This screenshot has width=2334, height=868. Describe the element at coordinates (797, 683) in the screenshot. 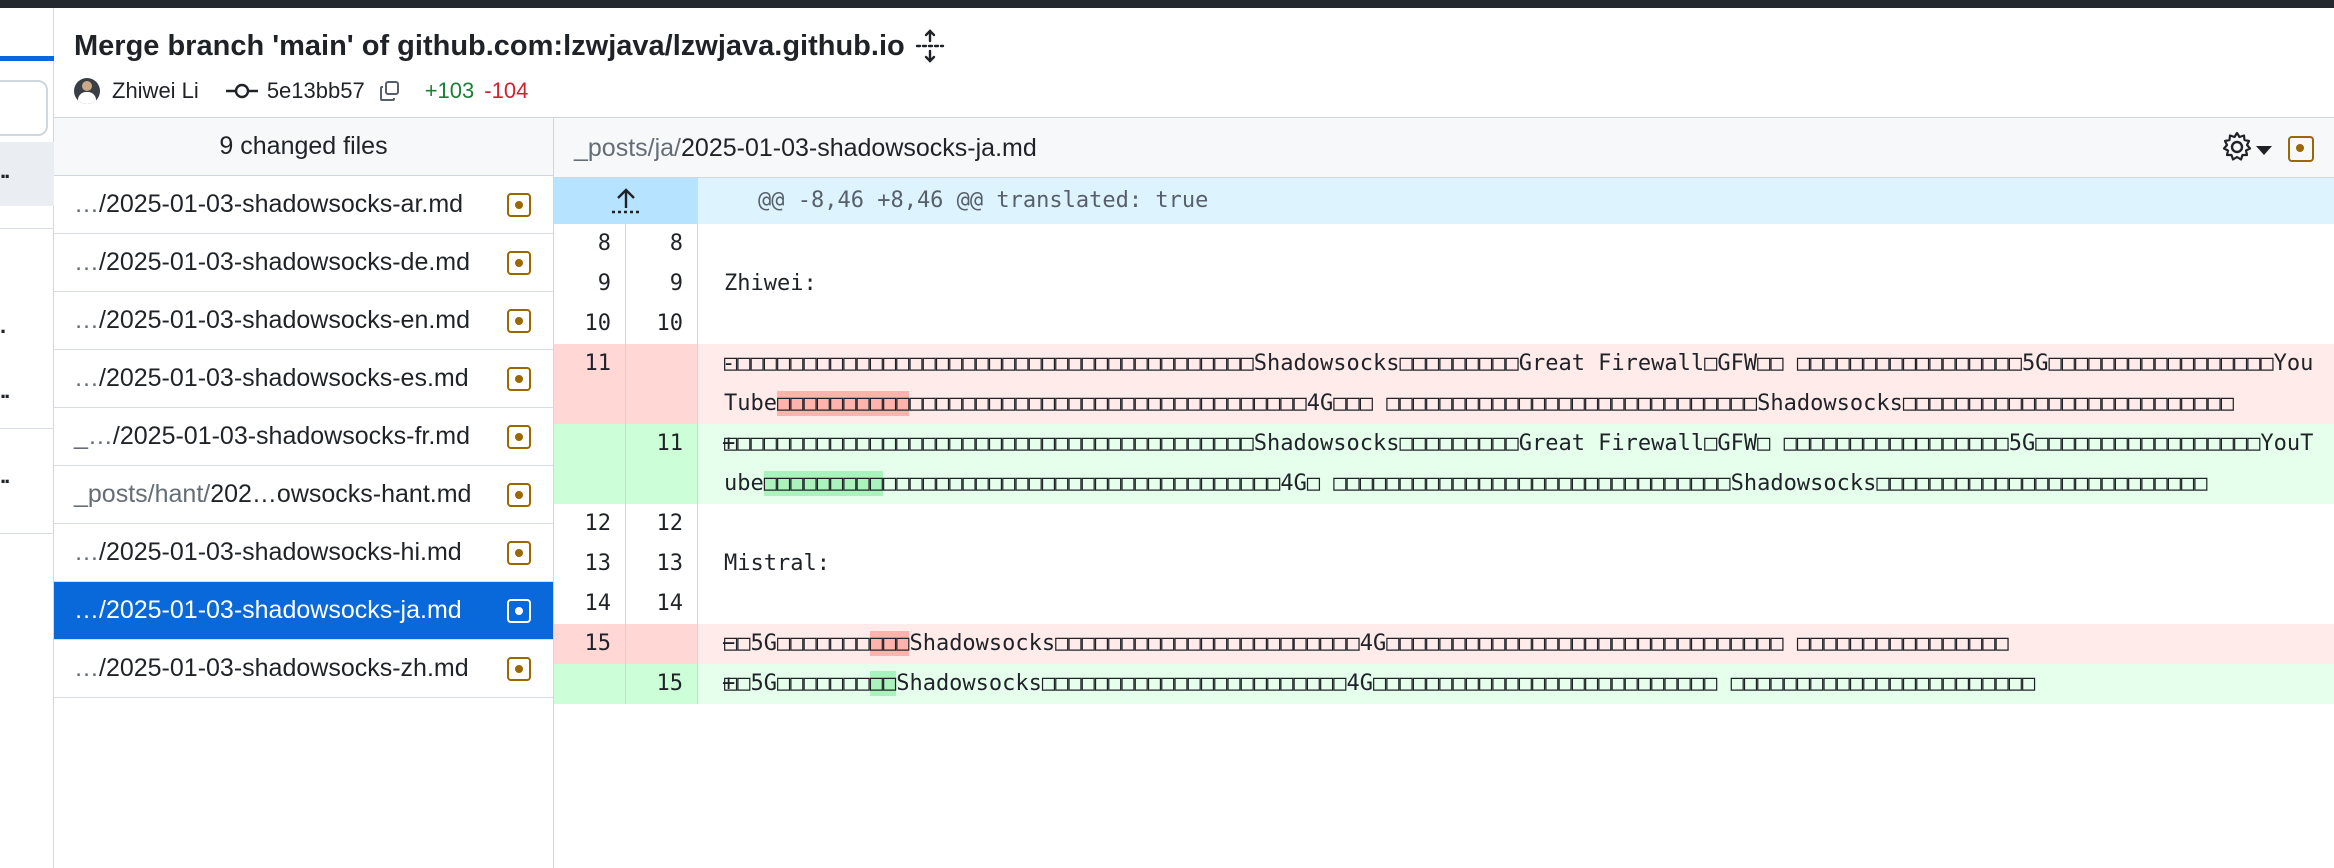

I see `line-text-part: □□5G□□□□□□□` at that location.